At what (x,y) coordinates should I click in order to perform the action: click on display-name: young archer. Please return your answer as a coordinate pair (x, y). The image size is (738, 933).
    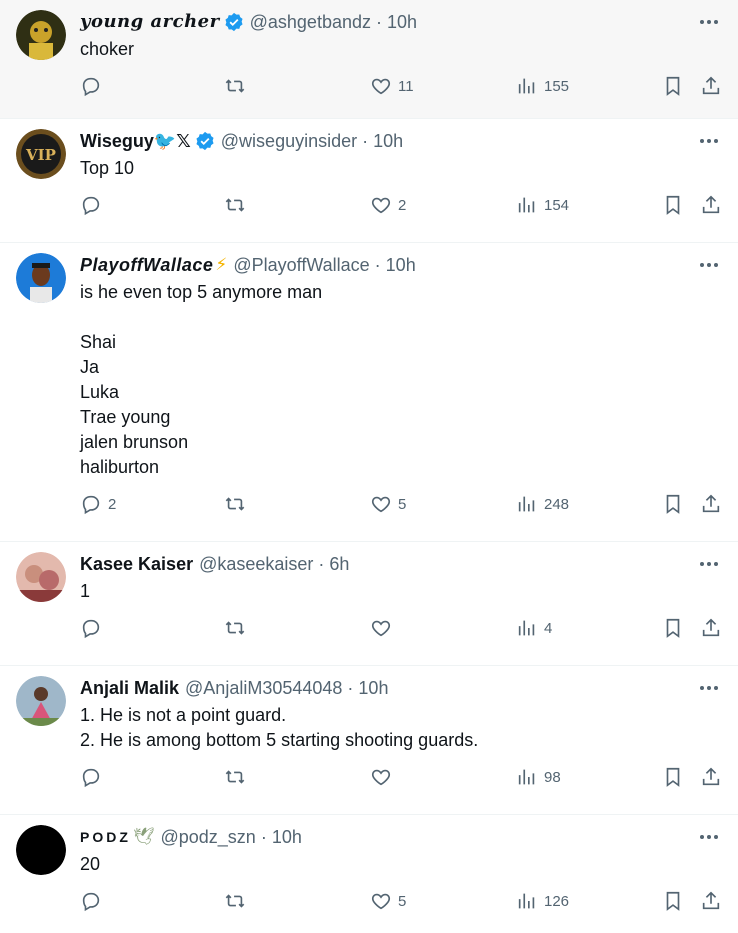
    Looking at the image, I should click on (150, 22).